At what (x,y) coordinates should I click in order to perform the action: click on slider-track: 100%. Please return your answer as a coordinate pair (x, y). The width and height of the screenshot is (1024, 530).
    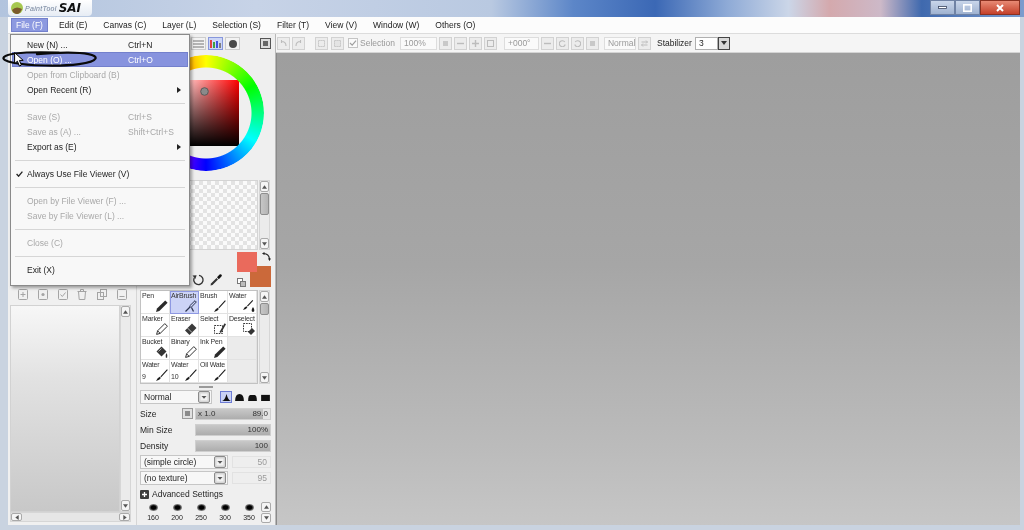
    Looking at the image, I should click on (233, 429).